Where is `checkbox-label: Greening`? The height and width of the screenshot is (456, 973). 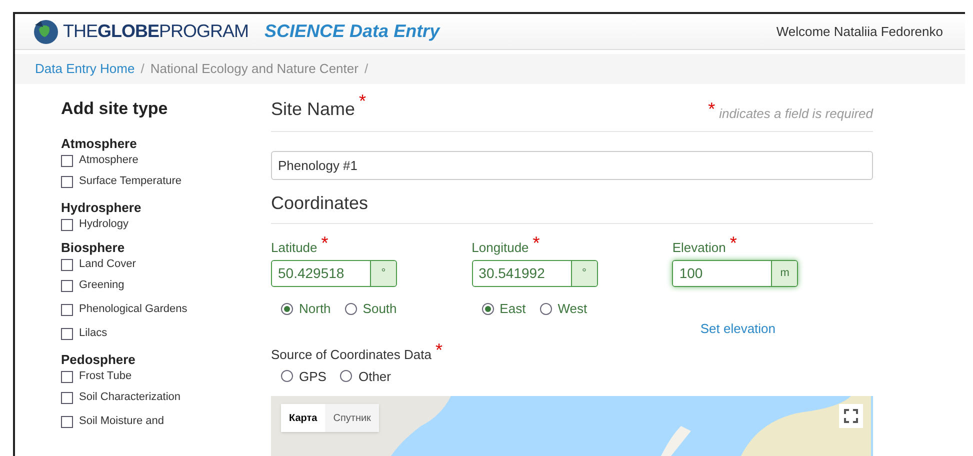
checkbox-label: Greening is located at coordinates (101, 286).